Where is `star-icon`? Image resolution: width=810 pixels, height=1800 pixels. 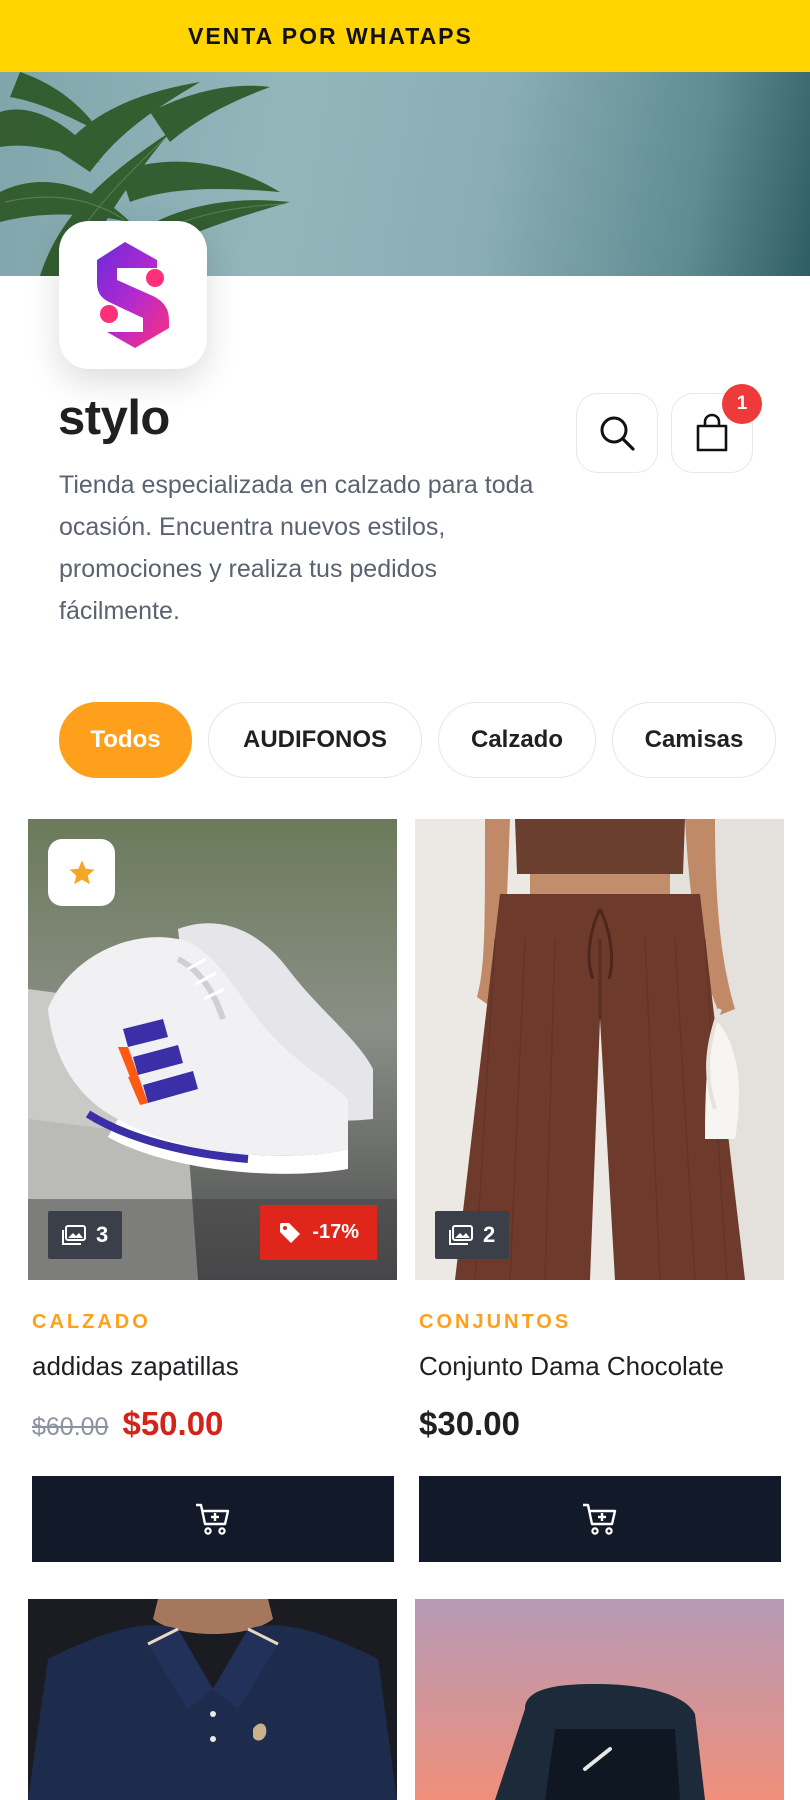 star-icon is located at coordinates (81, 872).